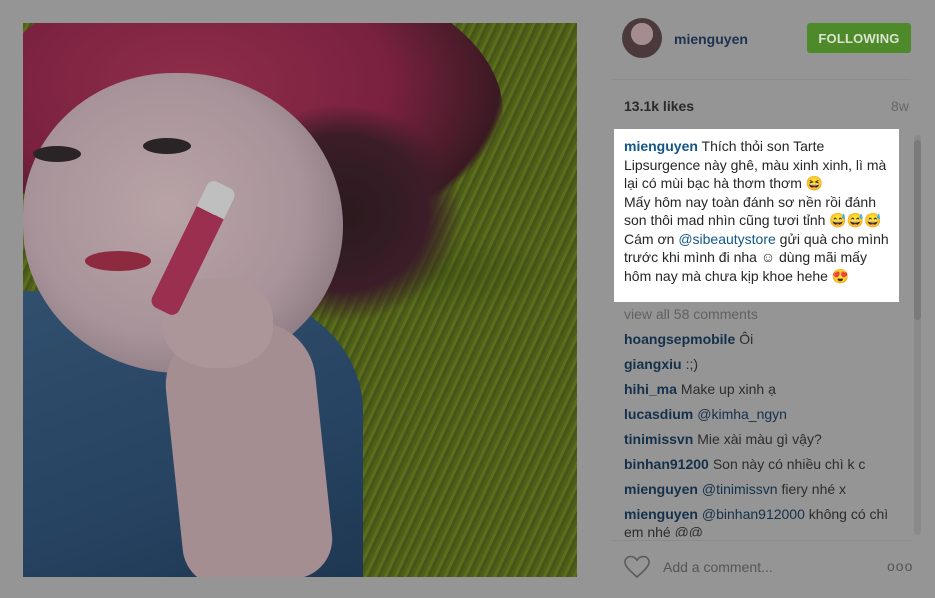  What do you see at coordinates (789, 463) in the screenshot?
I see `comment-text: Son này có nhiều chì k c` at bounding box center [789, 463].